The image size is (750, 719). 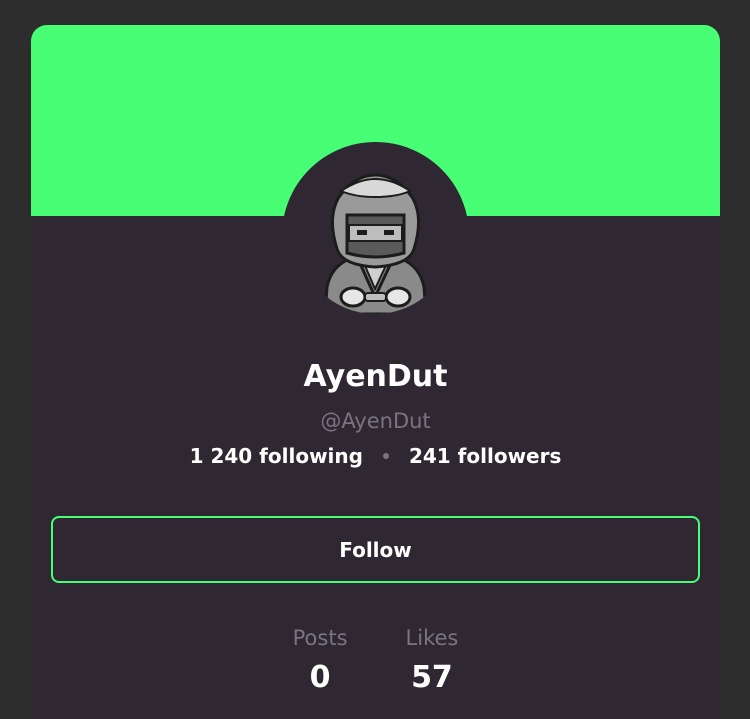 I want to click on profile-display-name: AyenDut, so click(x=375, y=376).